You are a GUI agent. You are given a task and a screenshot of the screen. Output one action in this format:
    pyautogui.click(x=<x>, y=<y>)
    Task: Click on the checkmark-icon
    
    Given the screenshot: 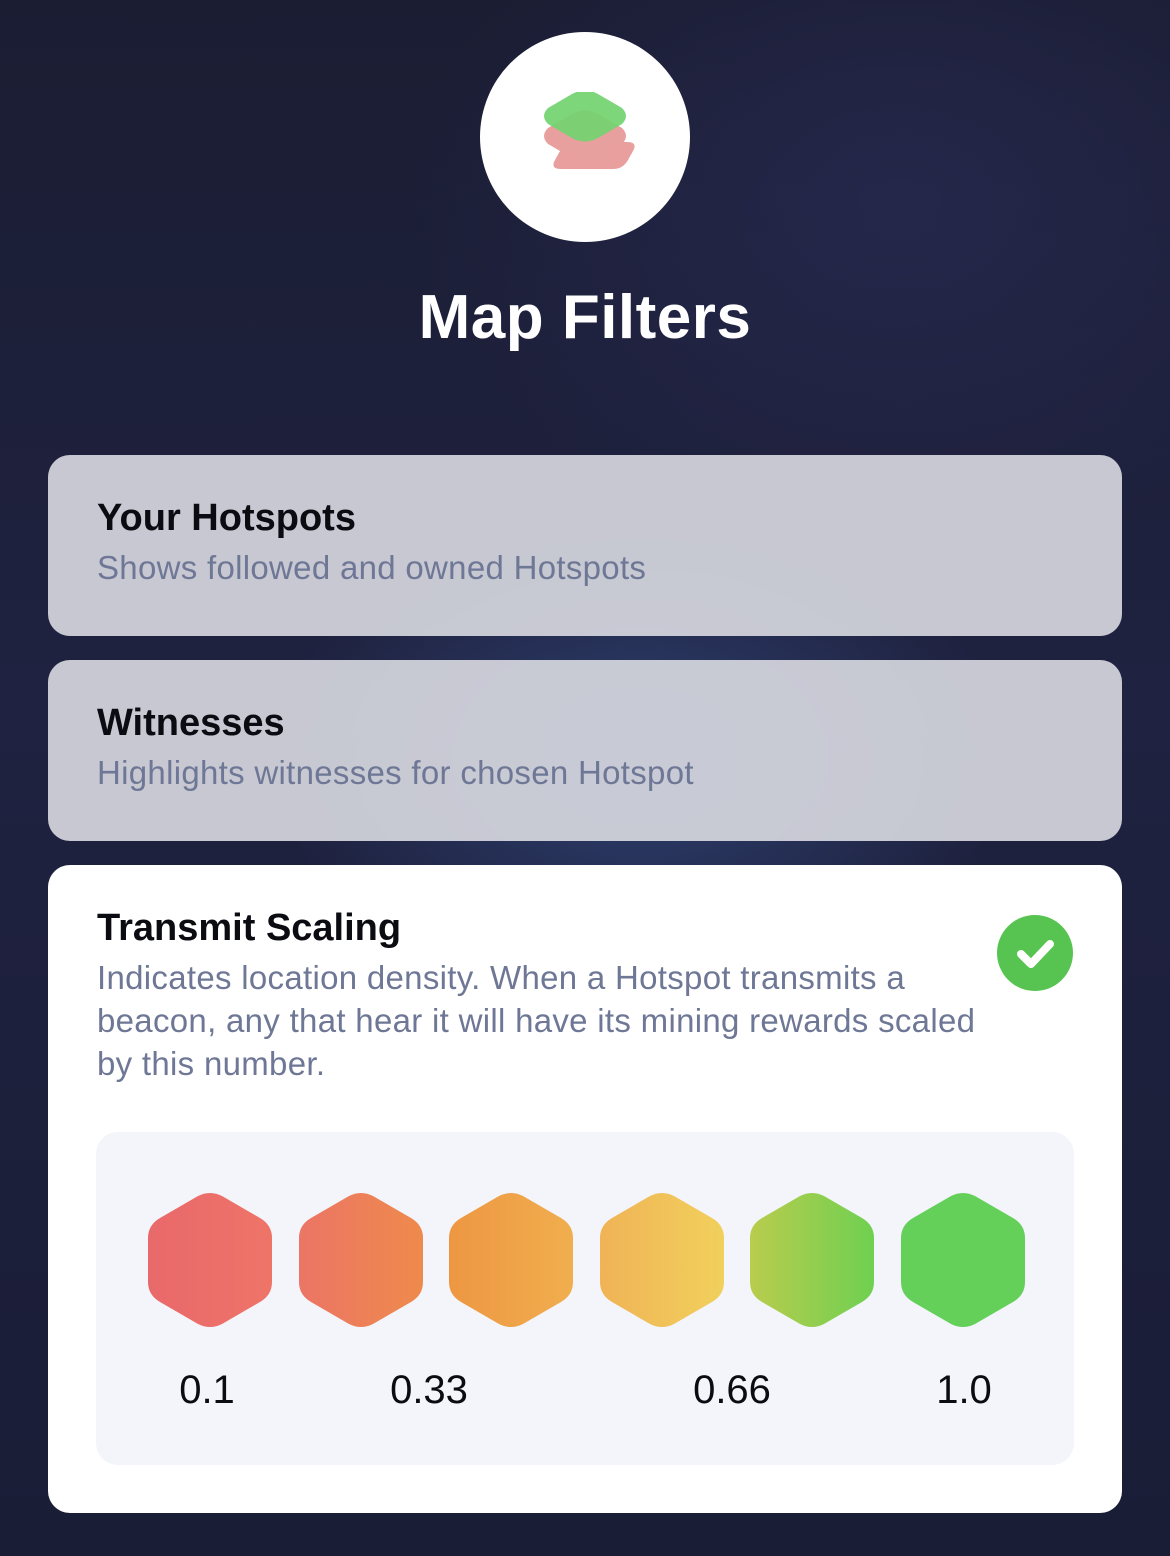 What is the action you would take?
    pyautogui.click(x=1035, y=953)
    